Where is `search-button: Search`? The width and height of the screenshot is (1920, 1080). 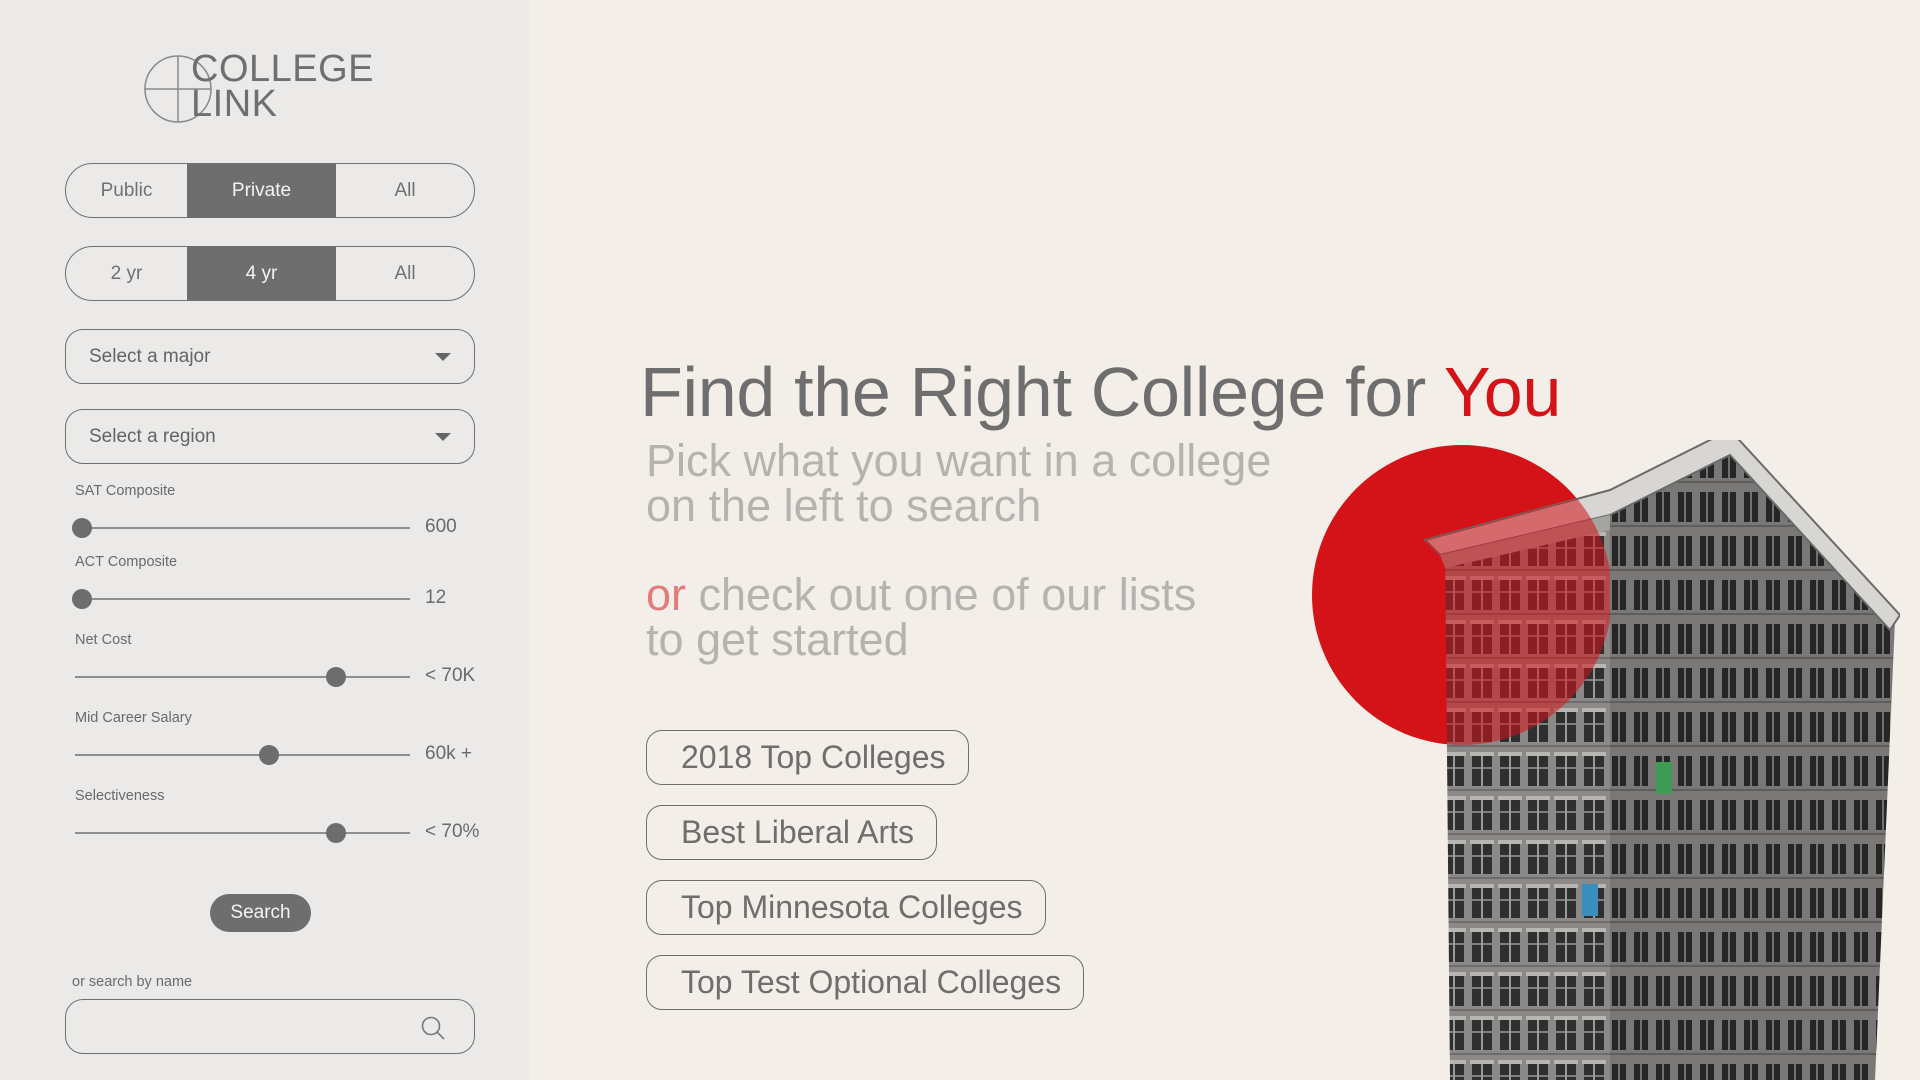 search-button: Search is located at coordinates (260, 913).